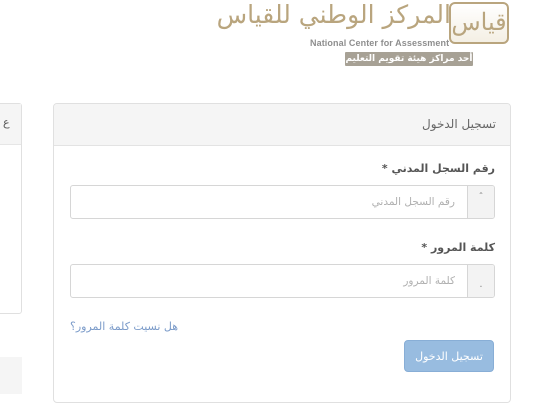 The width and height of the screenshot is (539, 403). Describe the element at coordinates (6, 122) in the screenshot. I see `side-panel-title: ع` at that location.